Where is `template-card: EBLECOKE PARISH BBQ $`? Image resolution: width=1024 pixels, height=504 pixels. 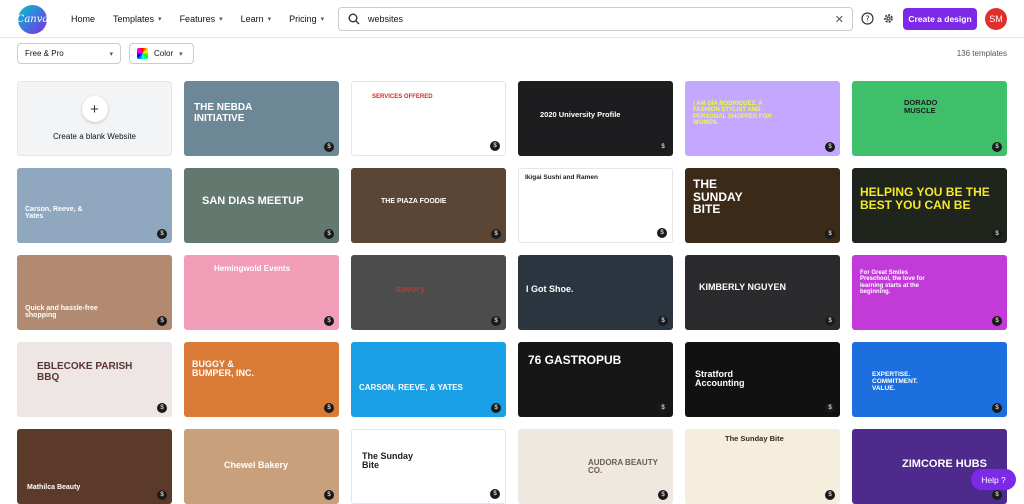 template-card: EBLECOKE PARISH BBQ $ is located at coordinates (94, 379).